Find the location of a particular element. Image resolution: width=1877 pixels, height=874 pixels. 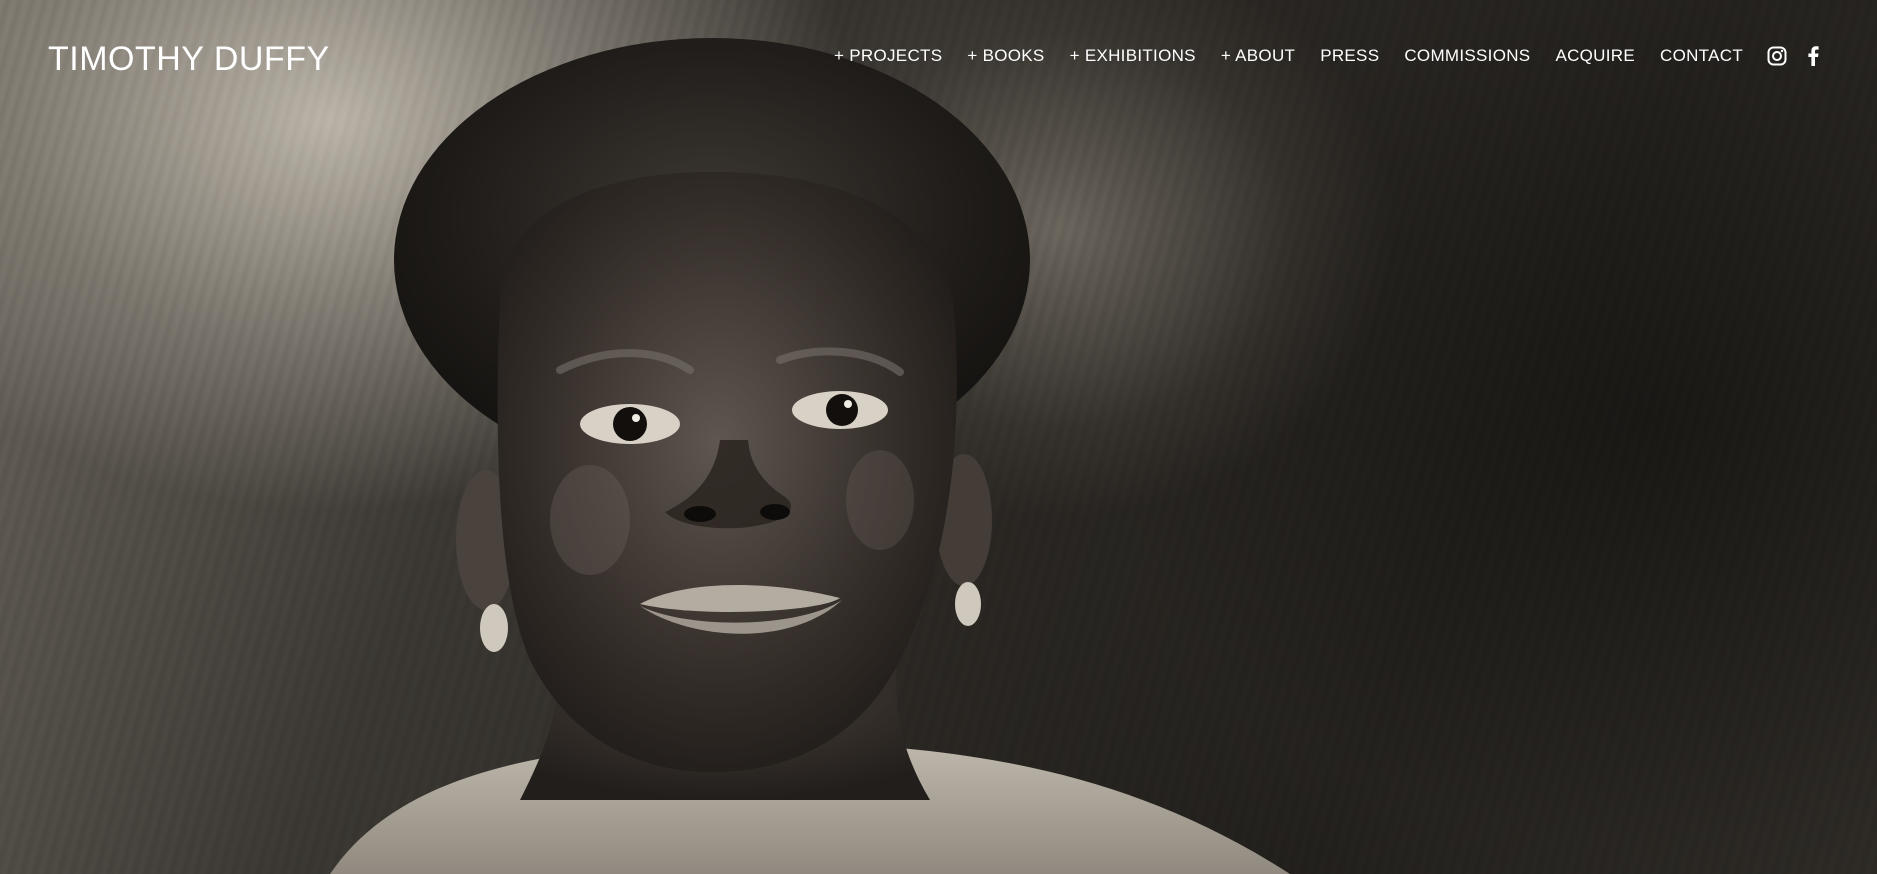

facebook-icon is located at coordinates (1813, 56).